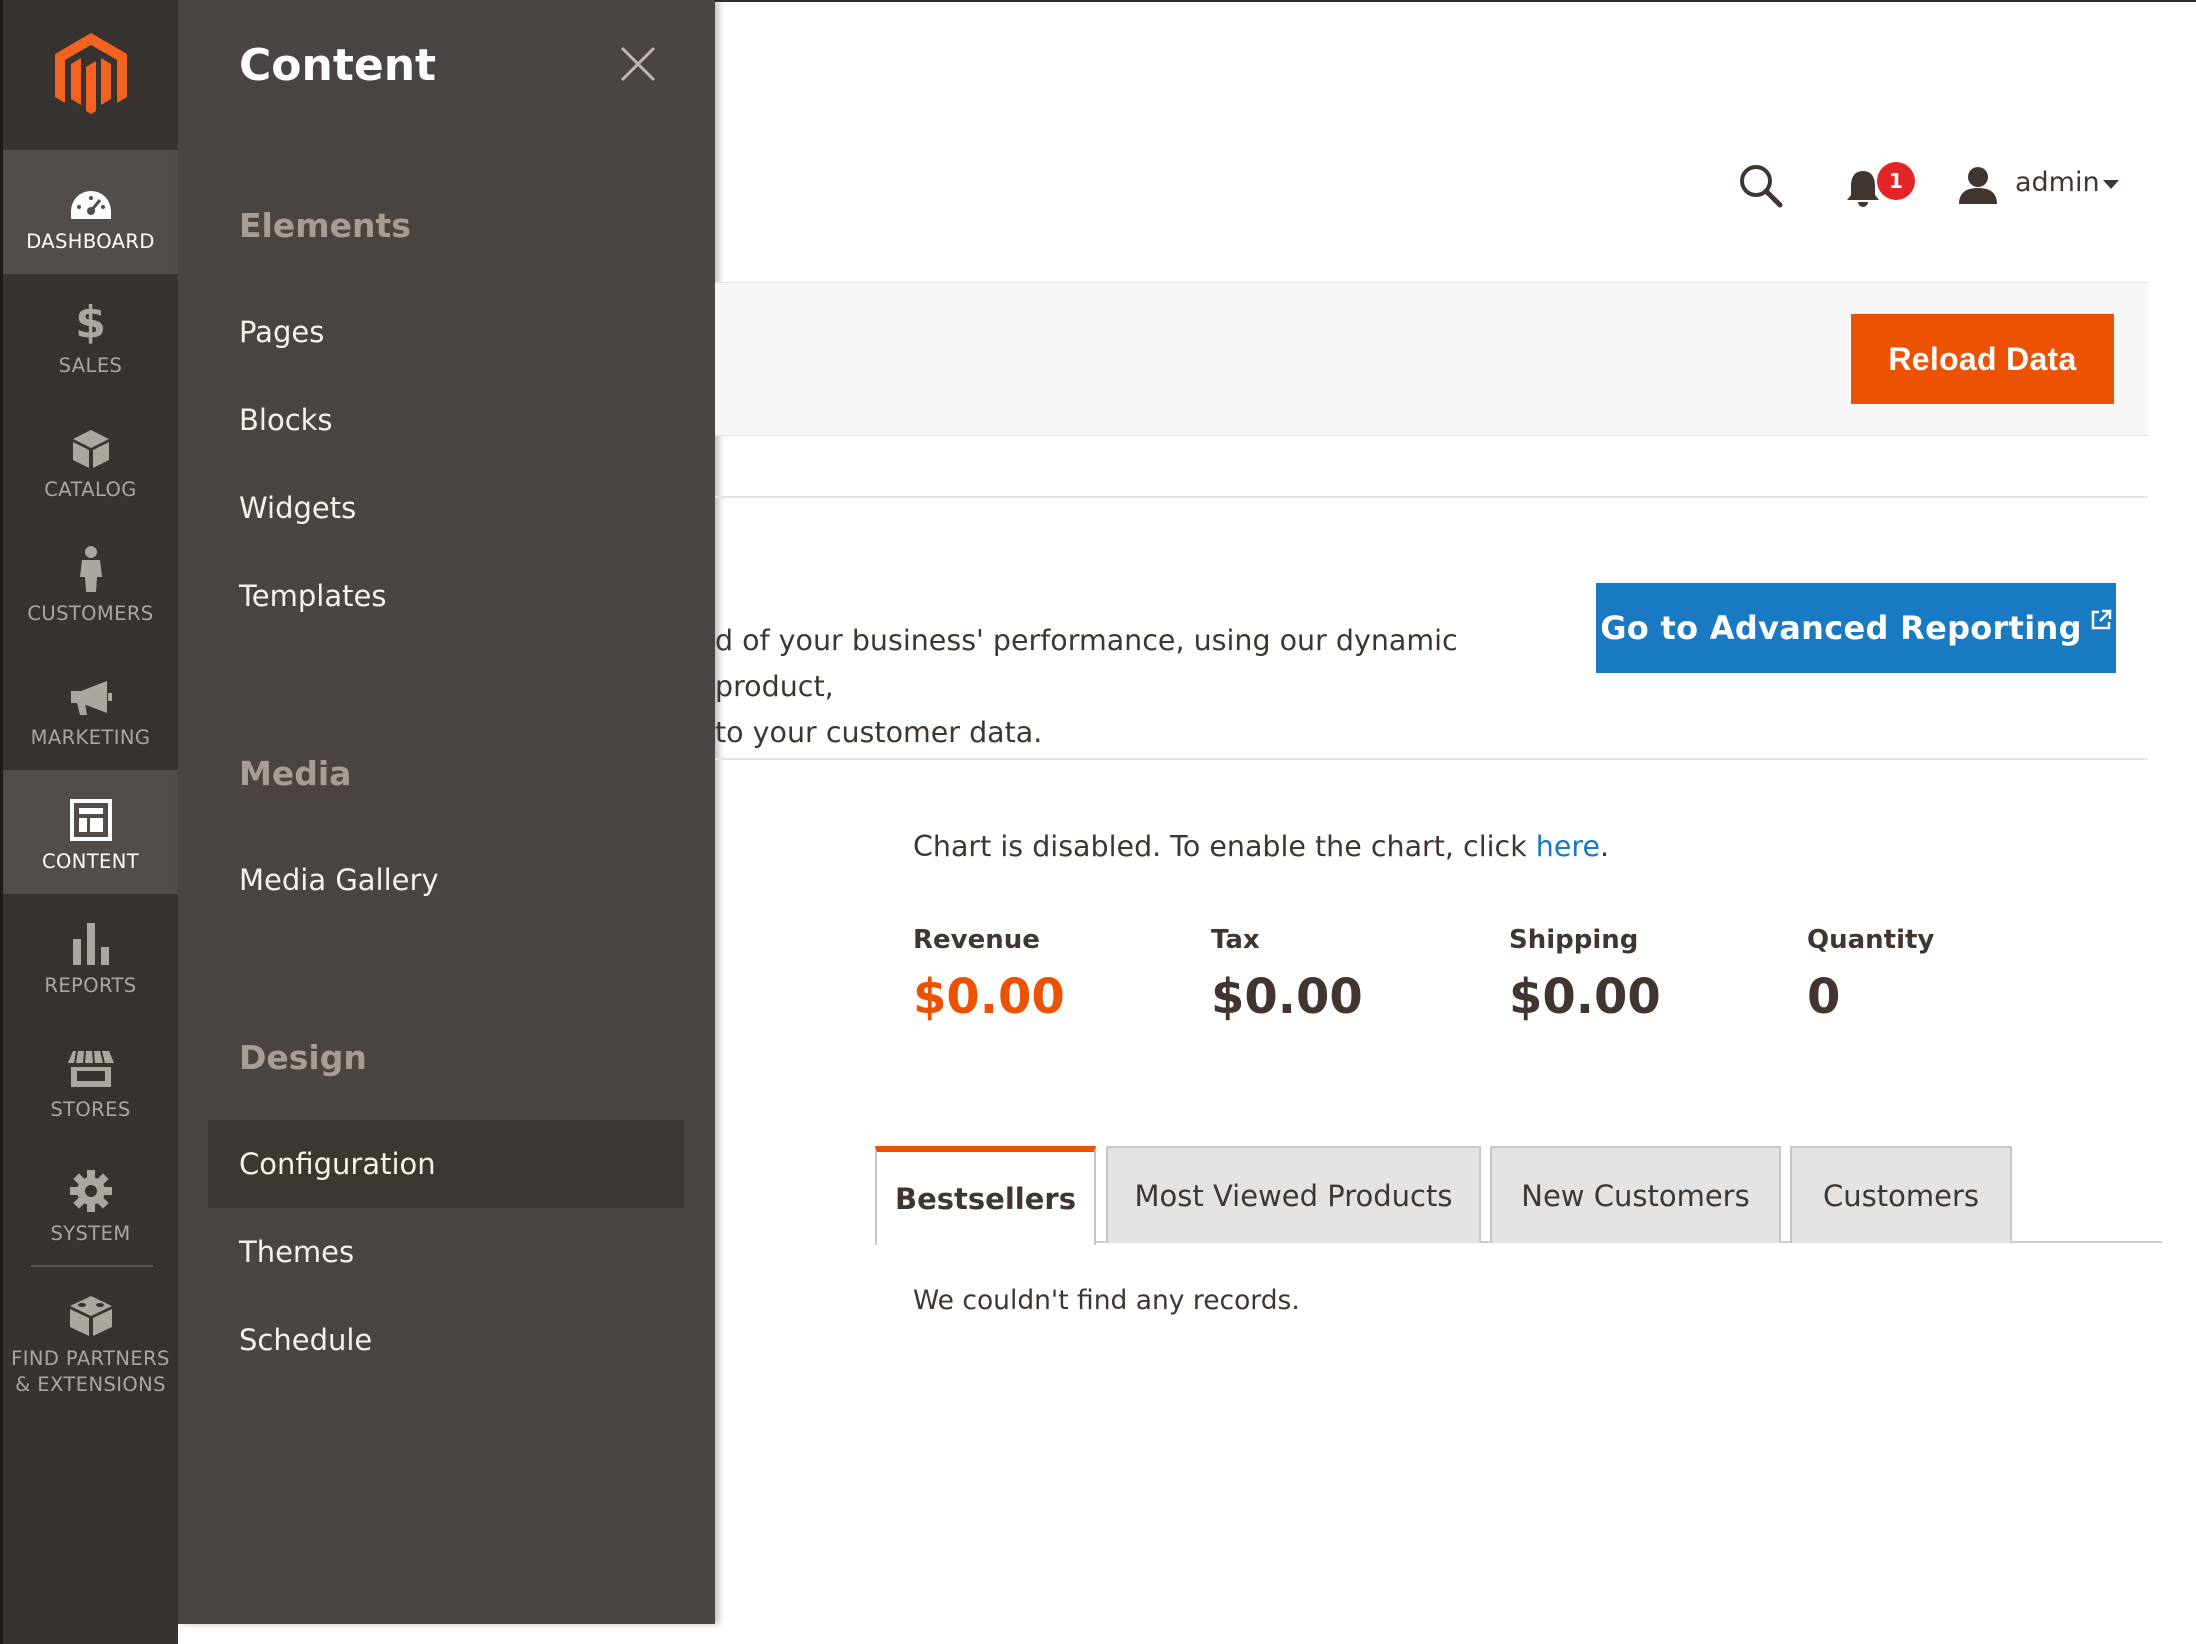  I want to click on magento-logo-icon, so click(90, 75).